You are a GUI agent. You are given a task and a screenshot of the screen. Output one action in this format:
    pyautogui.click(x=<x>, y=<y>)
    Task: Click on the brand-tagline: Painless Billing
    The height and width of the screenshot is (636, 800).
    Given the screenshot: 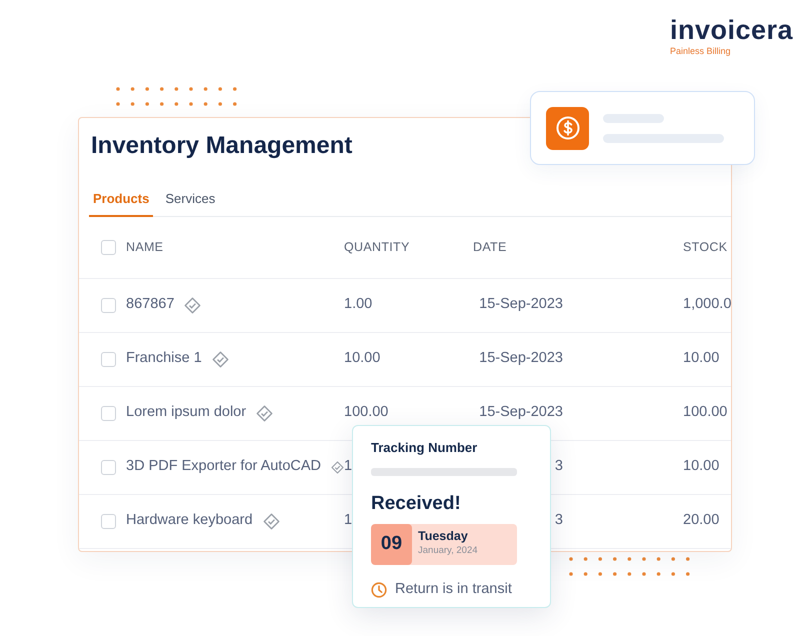 What is the action you would take?
    pyautogui.click(x=701, y=51)
    